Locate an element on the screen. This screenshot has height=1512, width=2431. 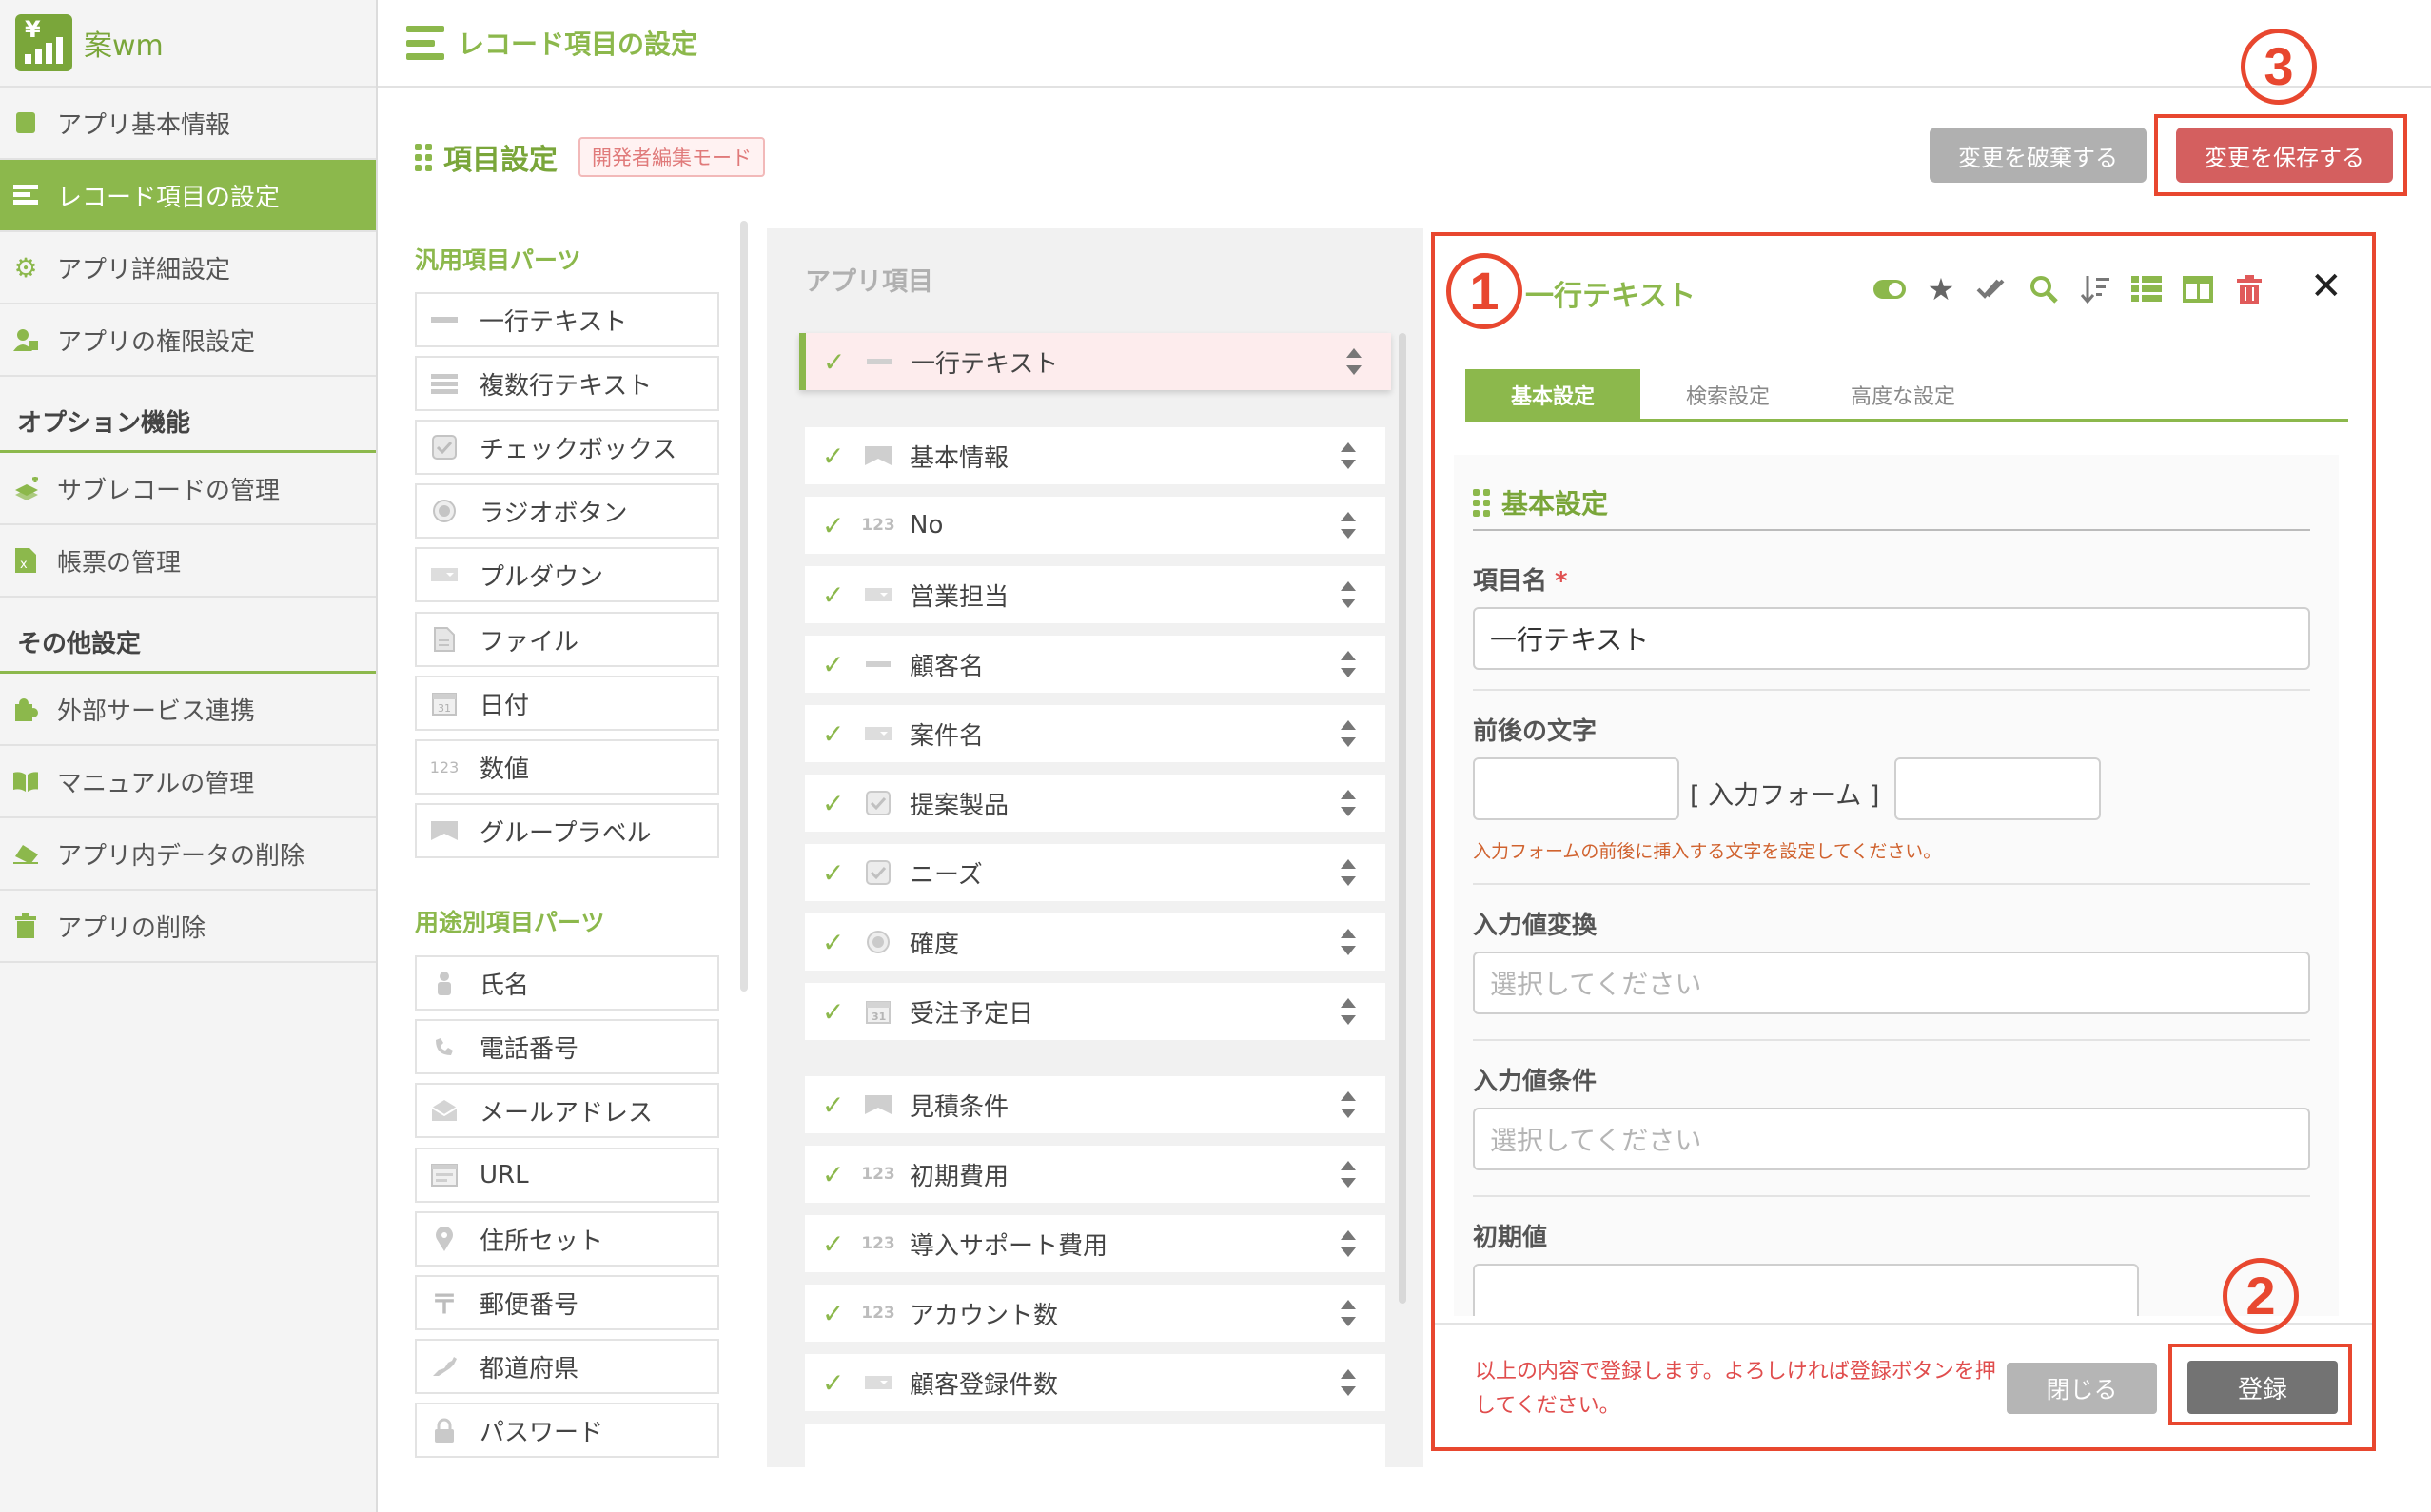
palette-item-prefecture: 都道府県 is located at coordinates (567, 1366).